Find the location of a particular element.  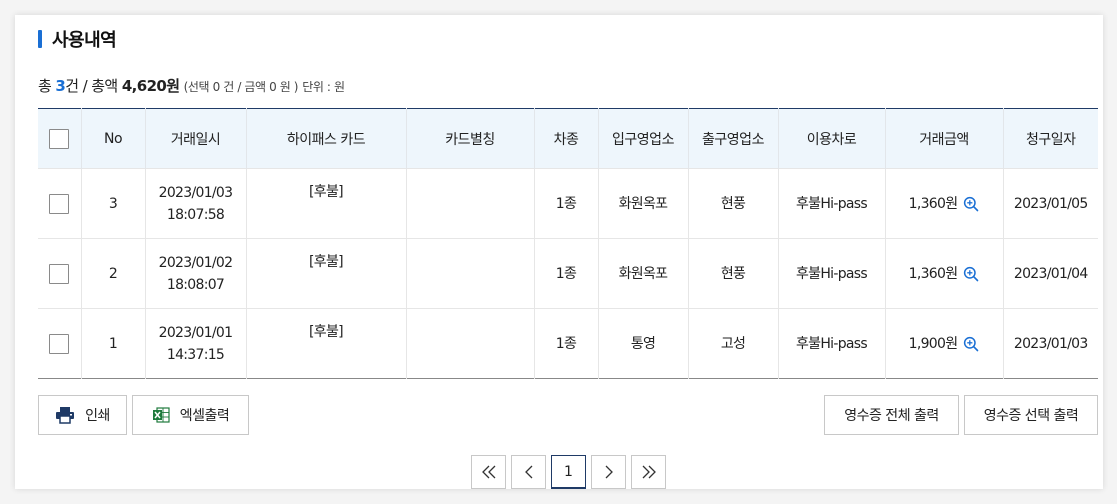

header-hipass-card: 하이패스 카드 is located at coordinates (325, 138).